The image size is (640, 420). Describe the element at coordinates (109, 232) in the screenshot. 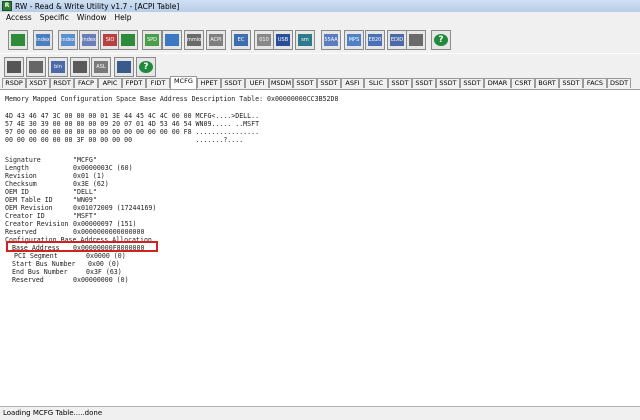

I see `field-value: 0x0000000000000000` at that location.